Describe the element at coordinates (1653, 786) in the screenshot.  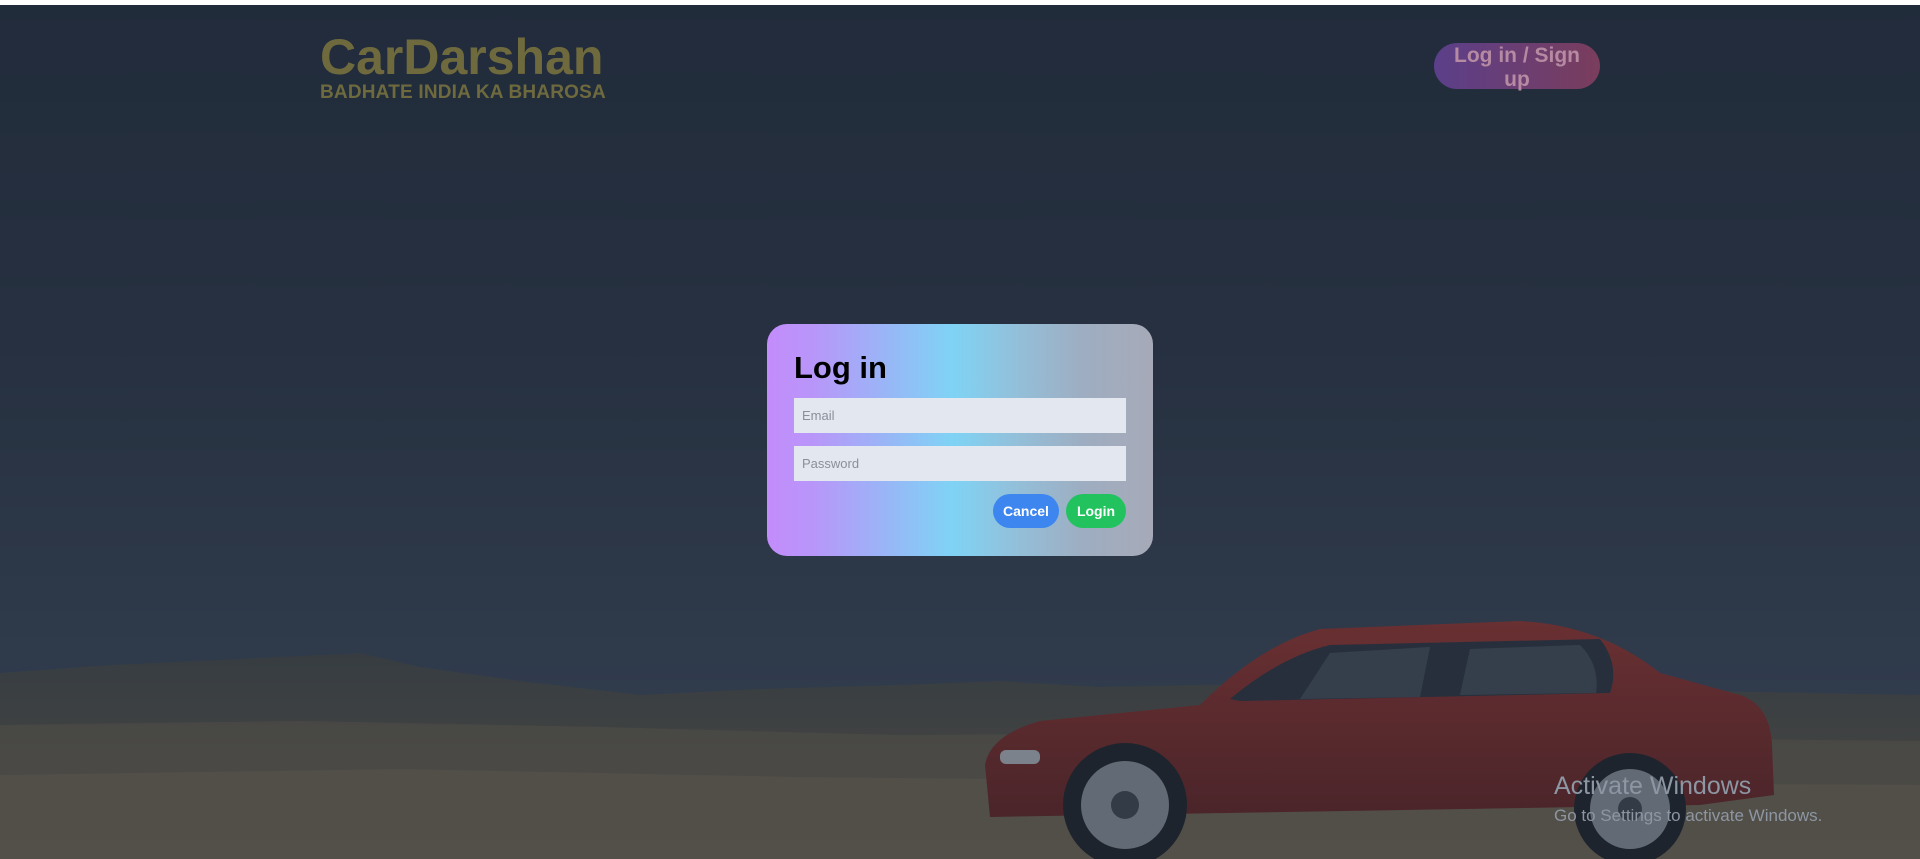
I see `watermark-title: Activate Windows` at that location.